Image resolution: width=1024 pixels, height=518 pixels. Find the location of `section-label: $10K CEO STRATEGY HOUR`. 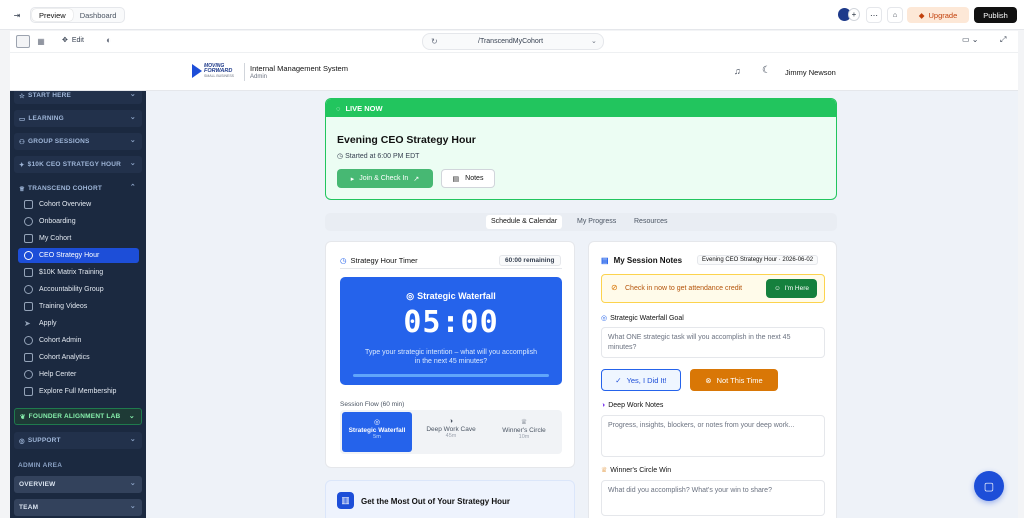

section-label: $10K CEO STRATEGY HOUR is located at coordinates (74, 164).